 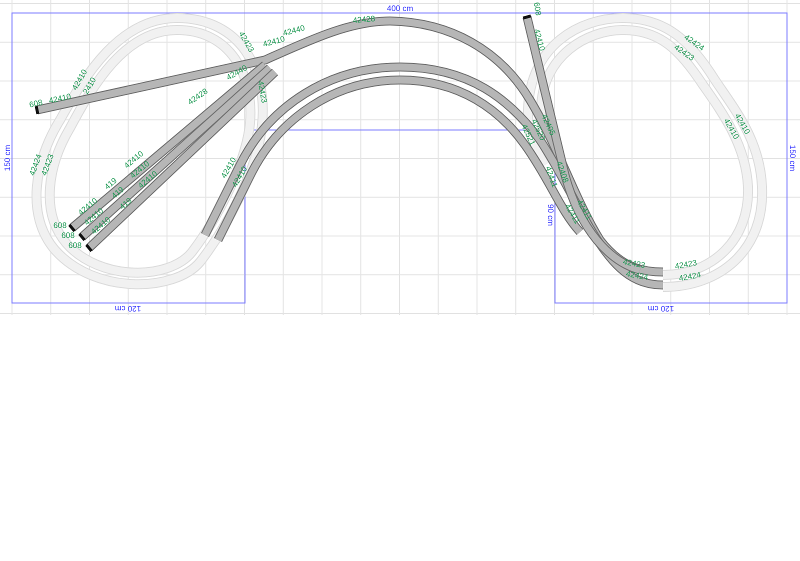 I want to click on track-part-label: 419, so click(x=126, y=204).